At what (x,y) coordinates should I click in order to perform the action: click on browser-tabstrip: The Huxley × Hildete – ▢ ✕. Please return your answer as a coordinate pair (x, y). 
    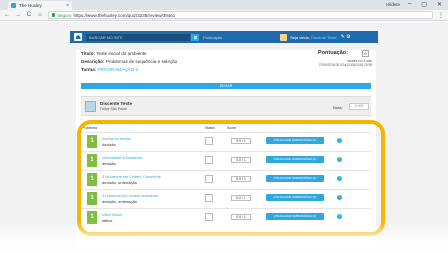
    Looking at the image, I should click on (224, 5).